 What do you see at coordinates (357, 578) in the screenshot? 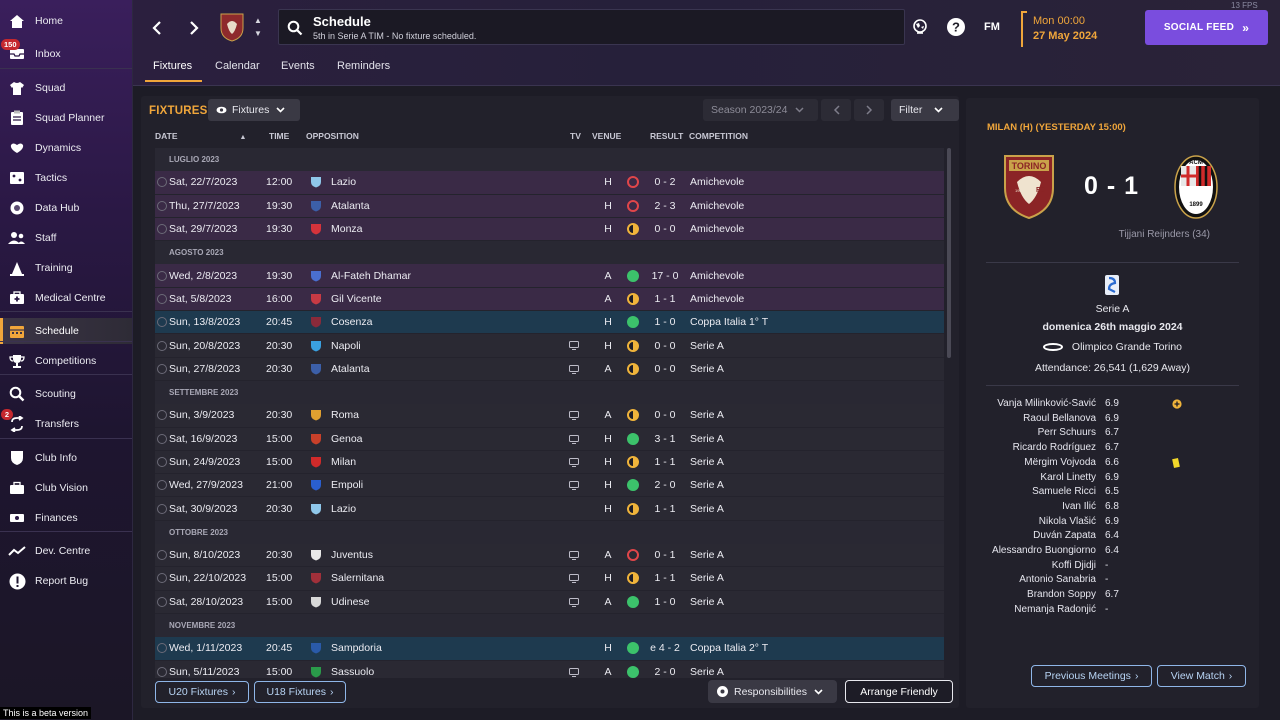
I see `fixture-opponent: Salernitana` at bounding box center [357, 578].